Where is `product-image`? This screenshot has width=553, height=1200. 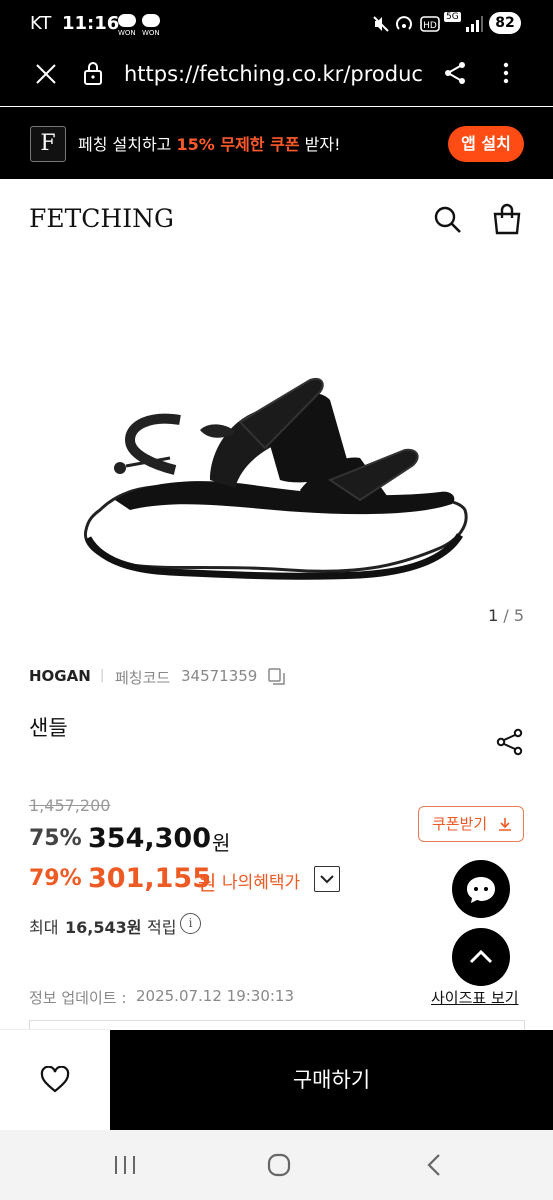
product-image is located at coordinates (280, 480).